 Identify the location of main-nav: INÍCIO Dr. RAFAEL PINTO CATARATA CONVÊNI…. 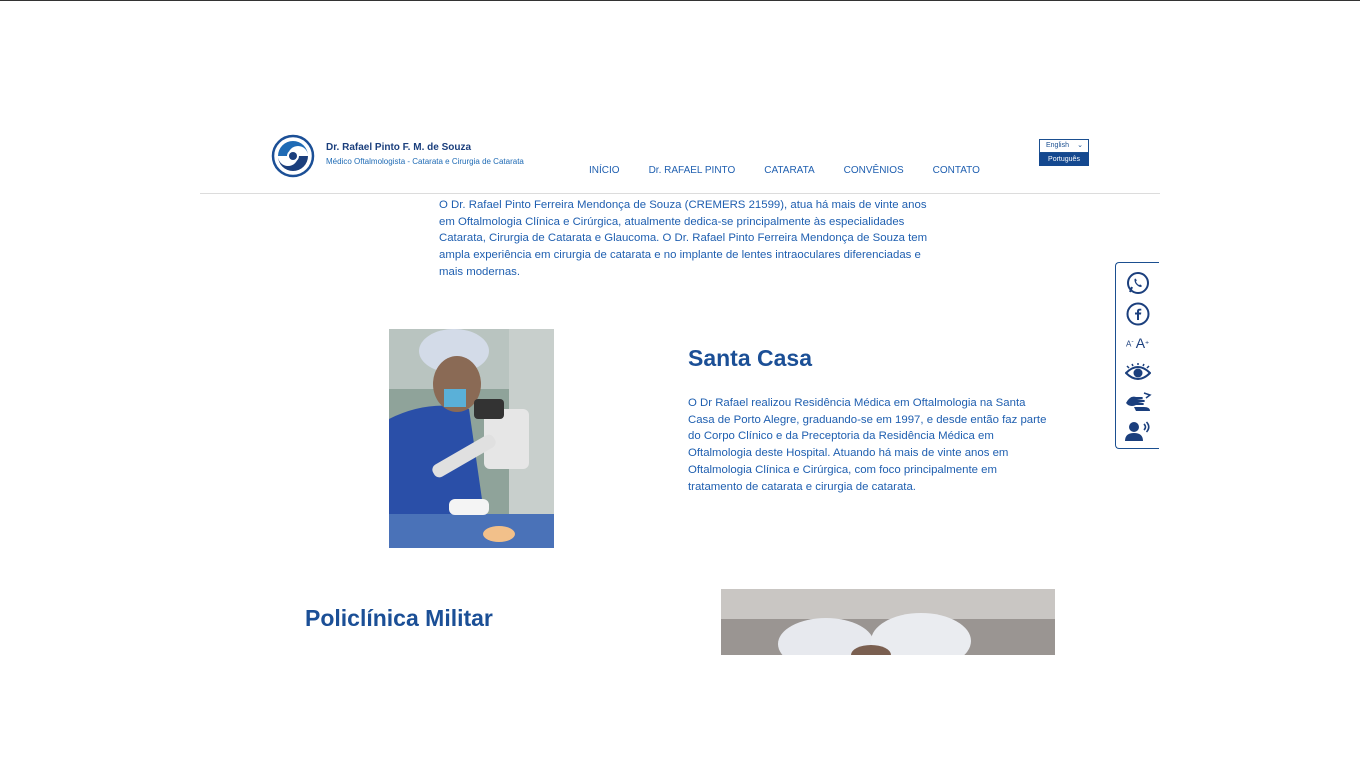
(799, 170).